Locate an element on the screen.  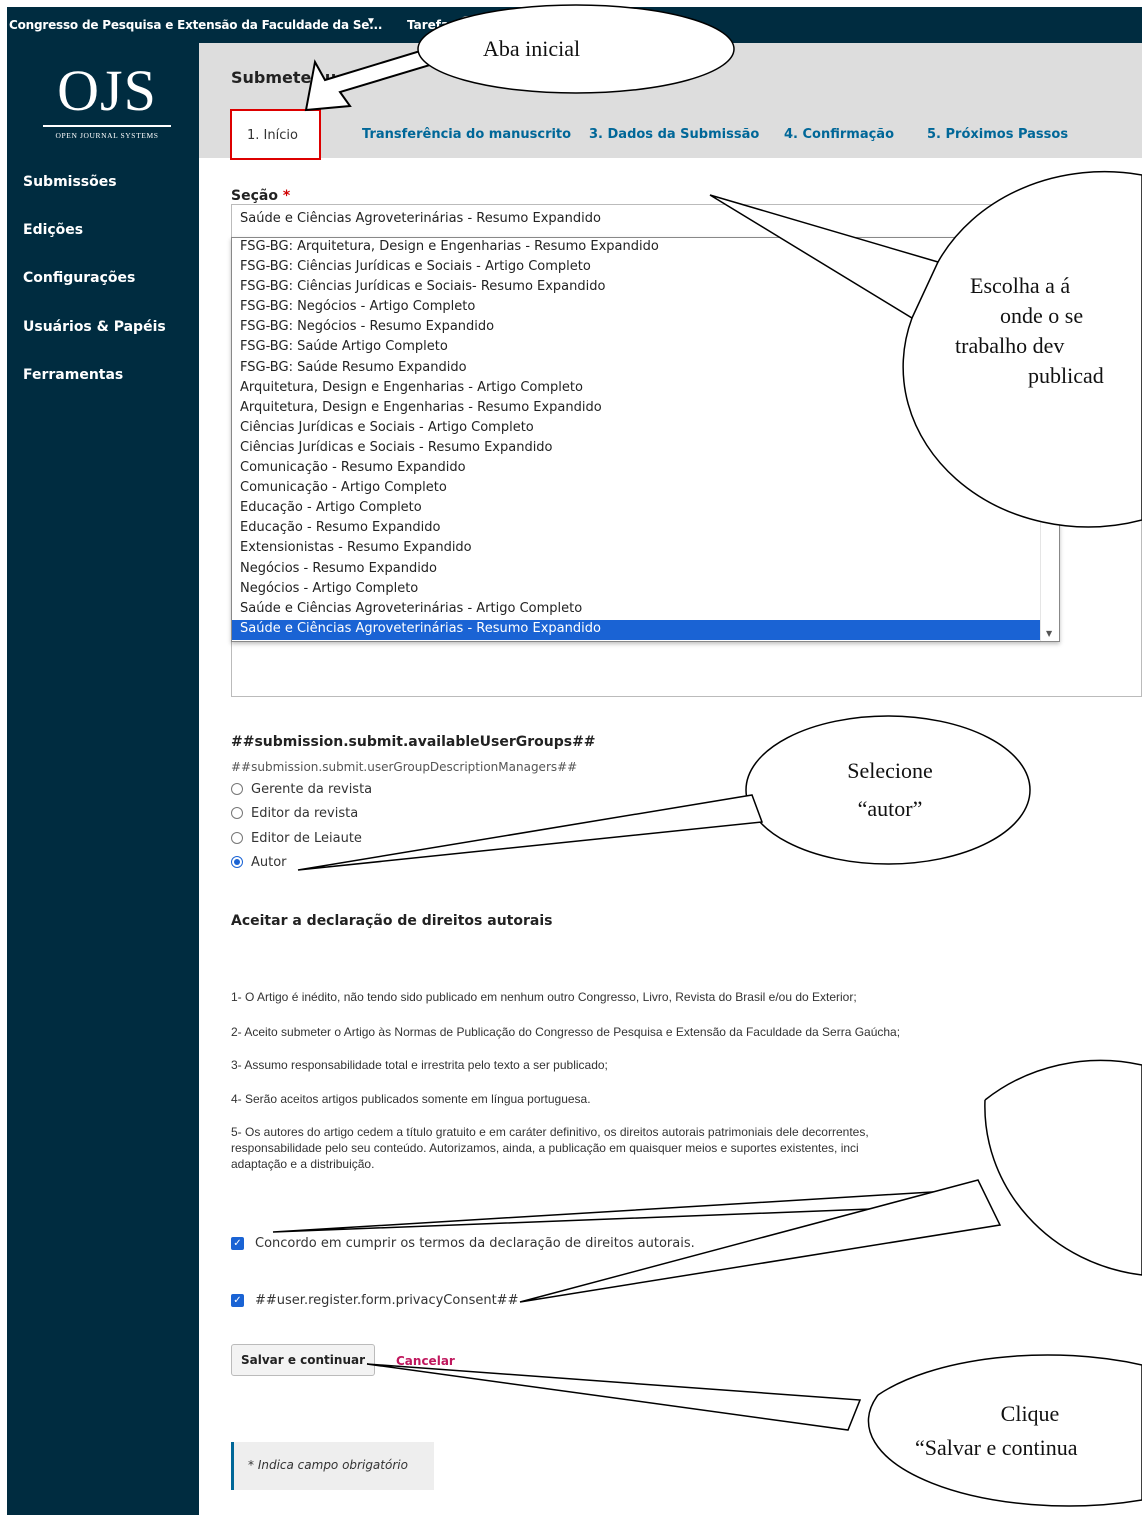
callout-escolha-line-1: Escolha a á is located at coordinates (1020, 285).